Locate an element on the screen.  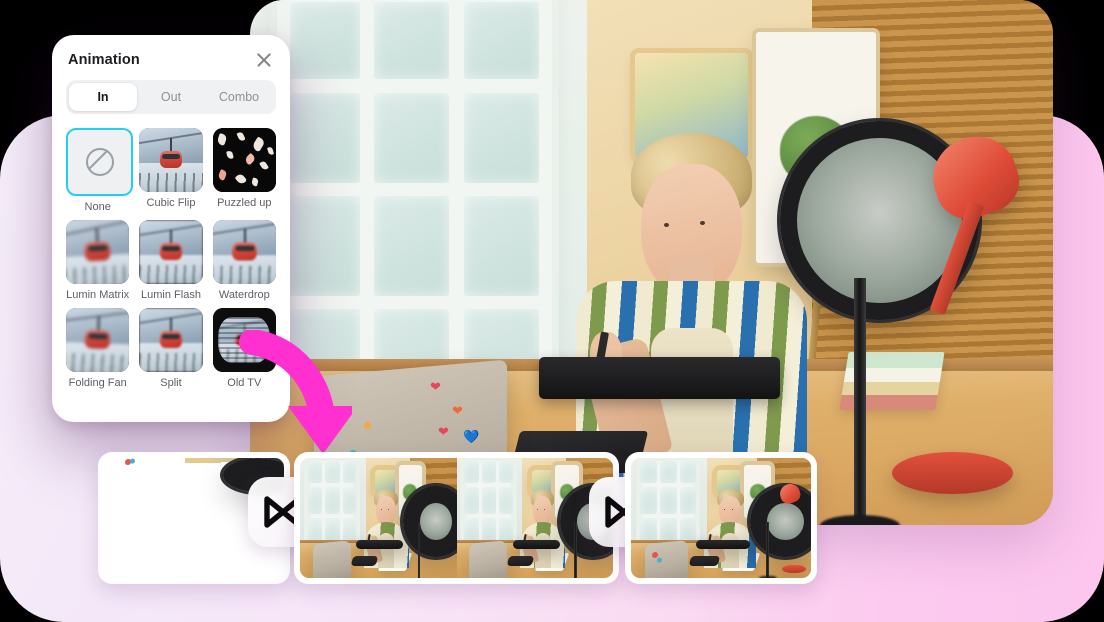
animation-item-puzzled-up: Puzzled up is located at coordinates (244, 170).